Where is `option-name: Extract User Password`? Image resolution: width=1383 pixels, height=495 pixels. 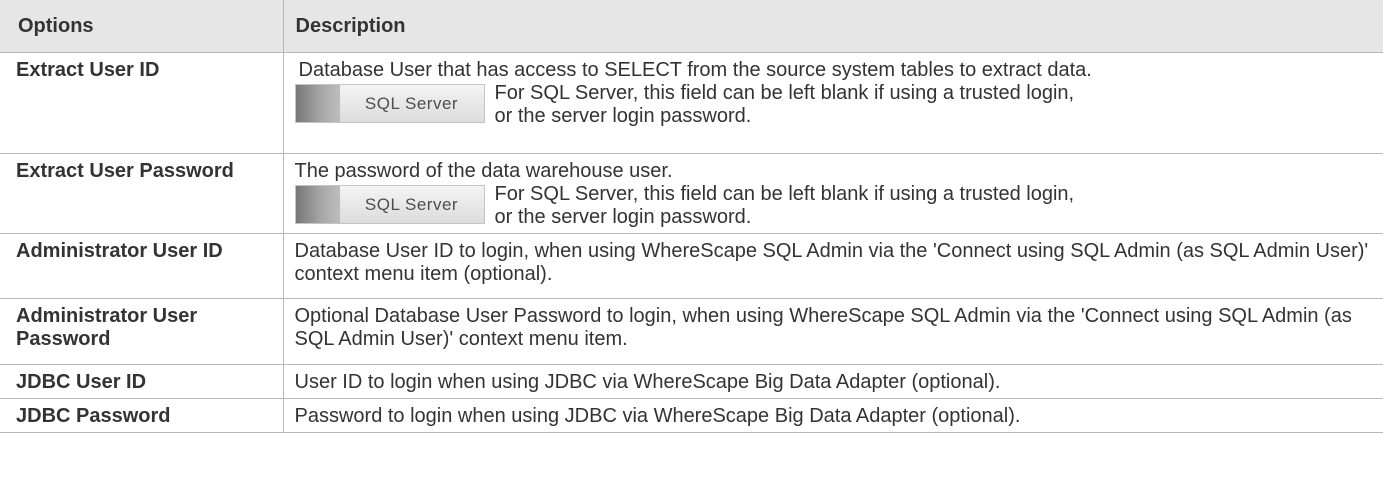
option-name: Extract User Password is located at coordinates (142, 193).